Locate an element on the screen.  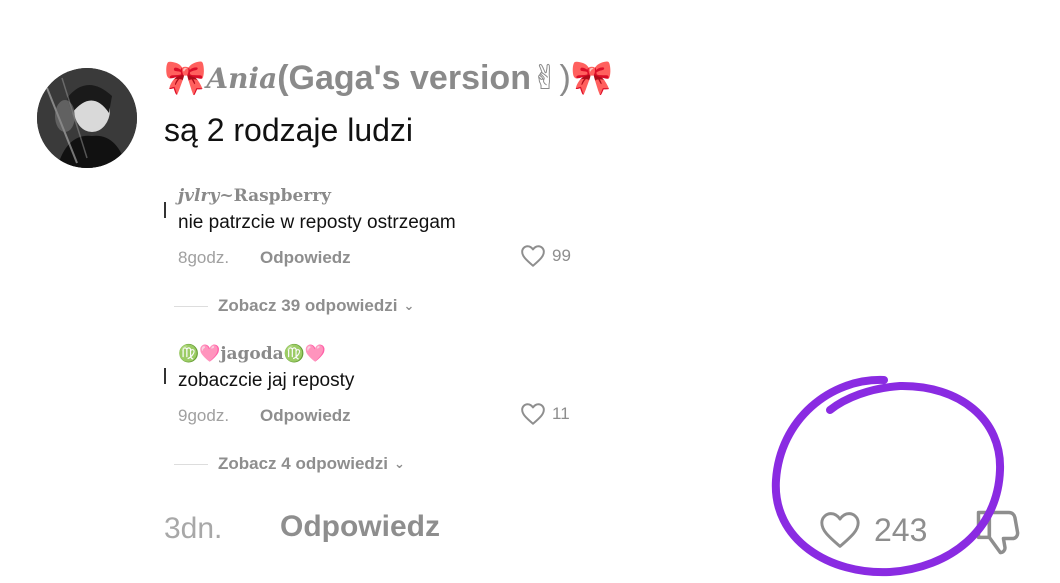
thumbs-down-icon is located at coordinates (998, 532).